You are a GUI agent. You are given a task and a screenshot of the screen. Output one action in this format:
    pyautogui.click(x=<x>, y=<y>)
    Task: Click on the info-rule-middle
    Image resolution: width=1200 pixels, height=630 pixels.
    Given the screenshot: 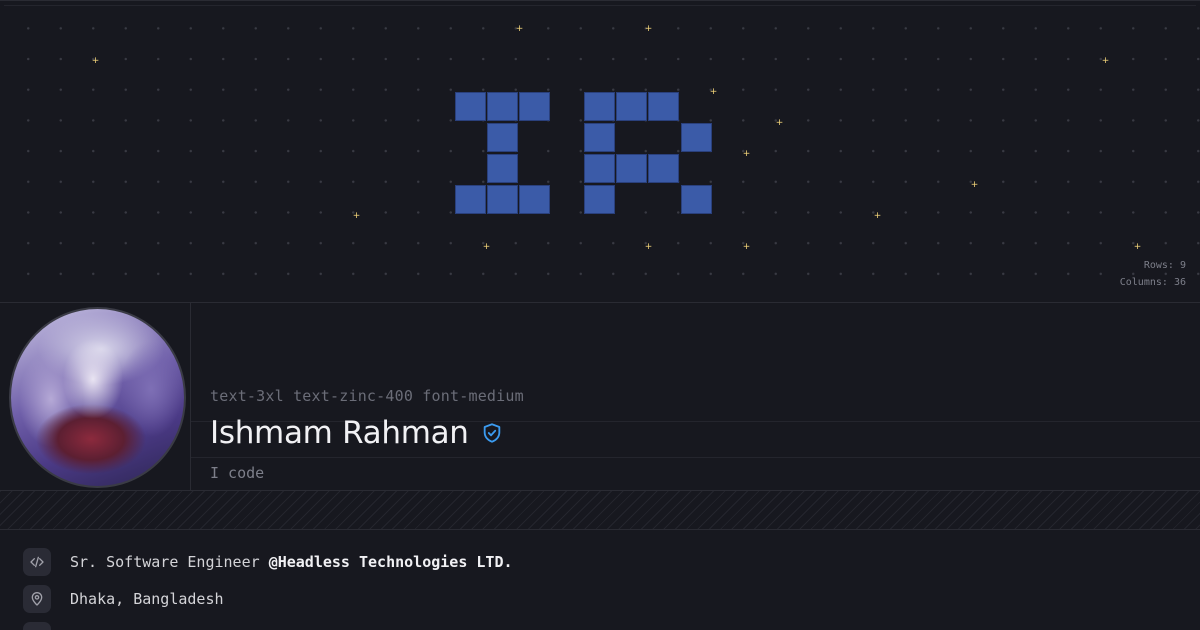 What is the action you would take?
    pyautogui.click(x=695, y=457)
    